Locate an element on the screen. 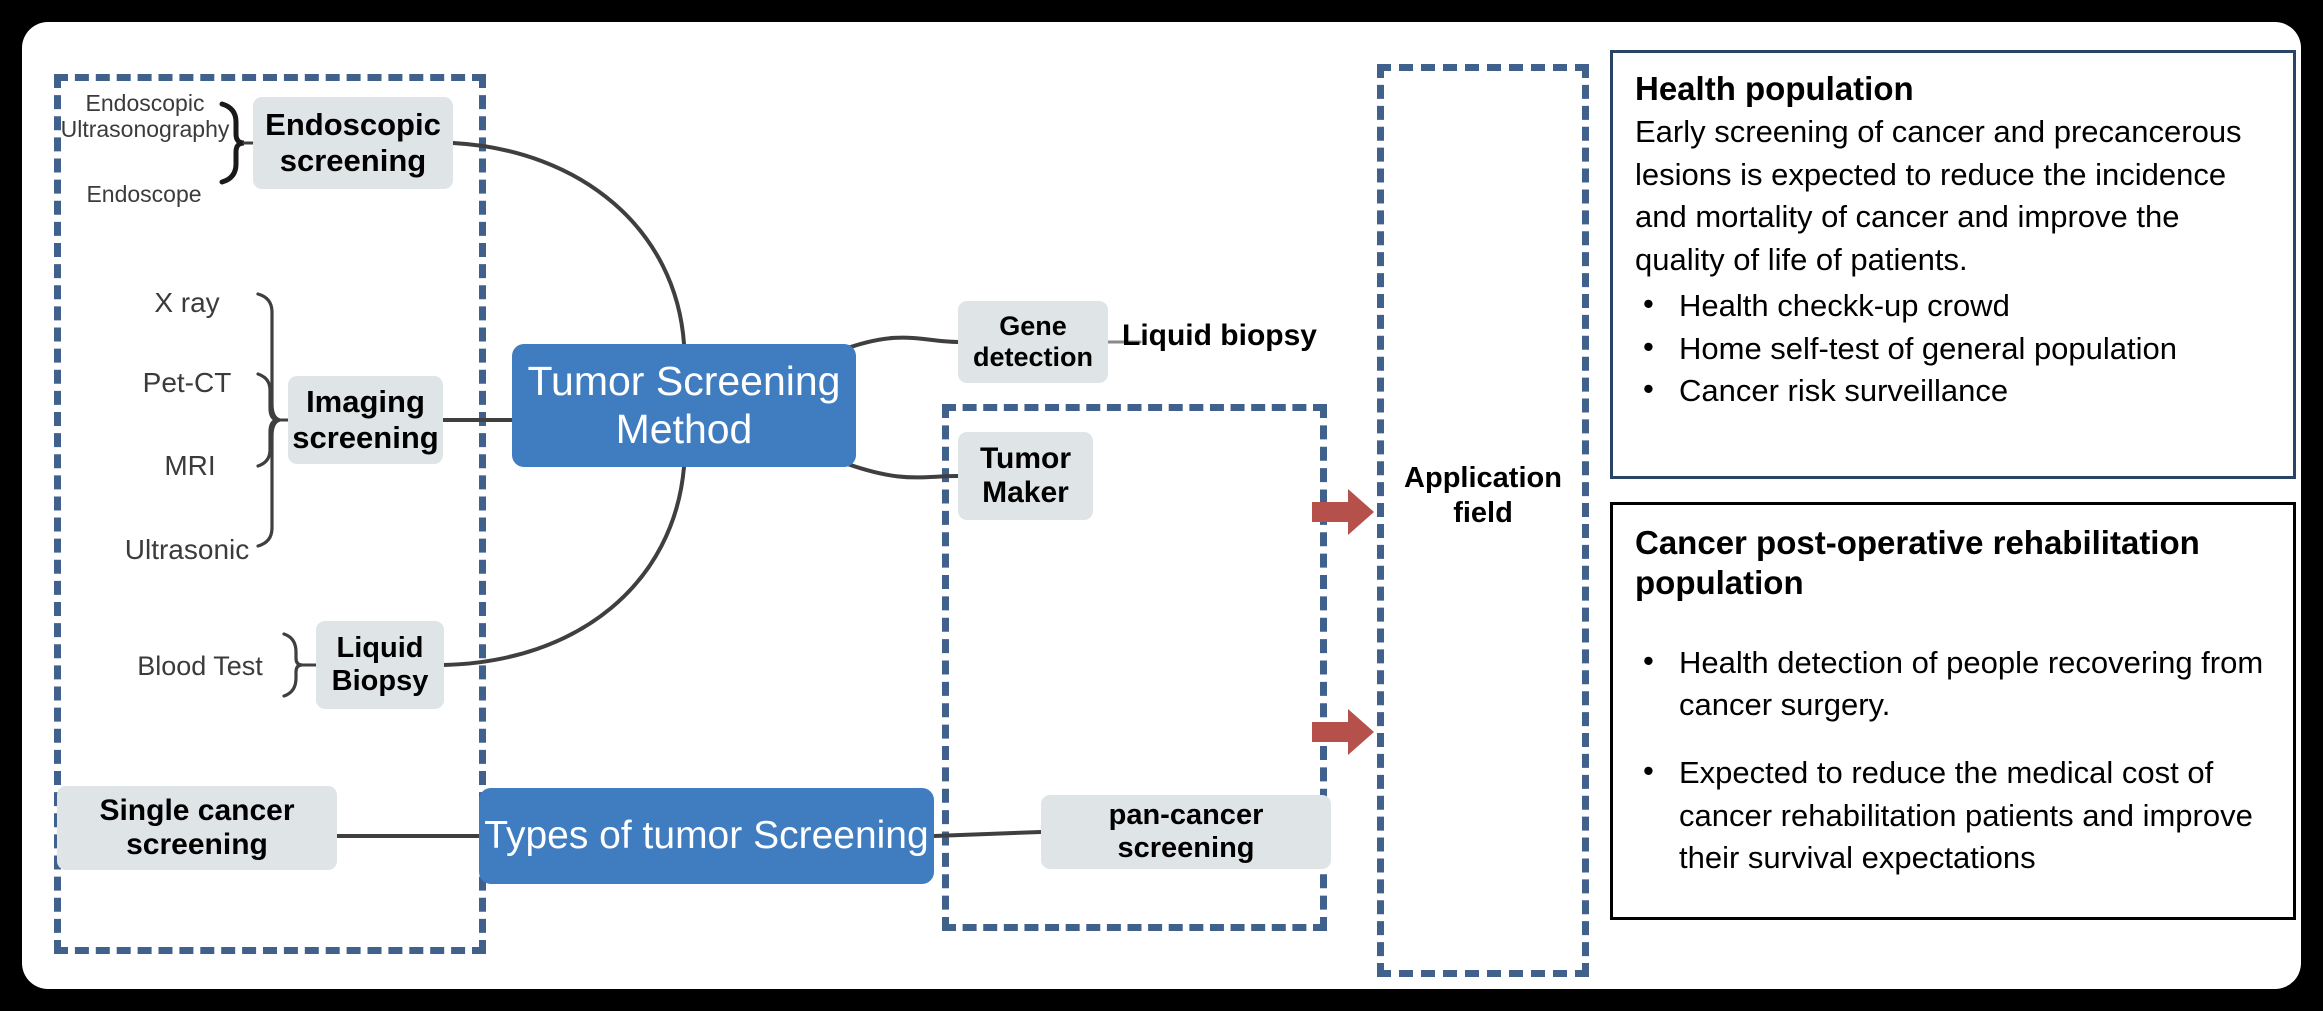  node-gene-detection: Gene detection is located at coordinates (1033, 342).